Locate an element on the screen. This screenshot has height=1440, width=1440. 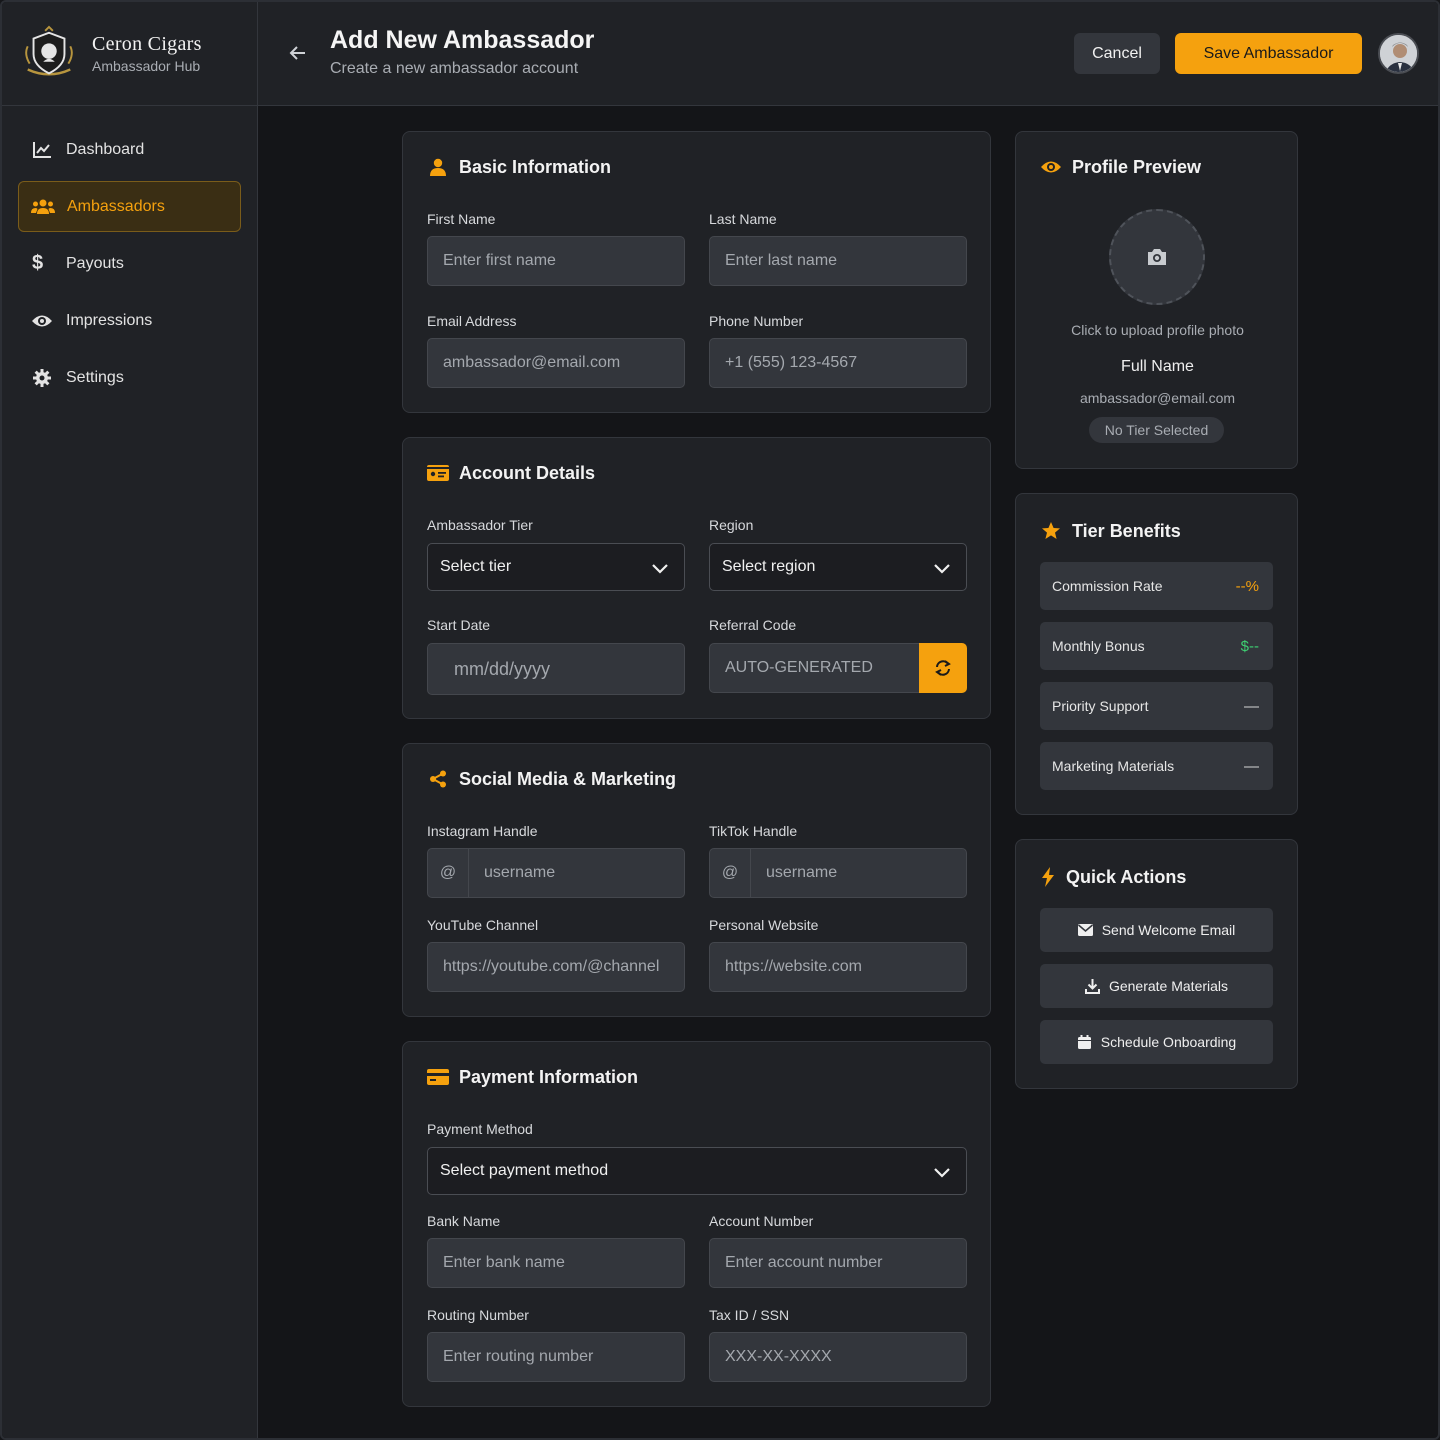
website-input is located at coordinates (838, 967).